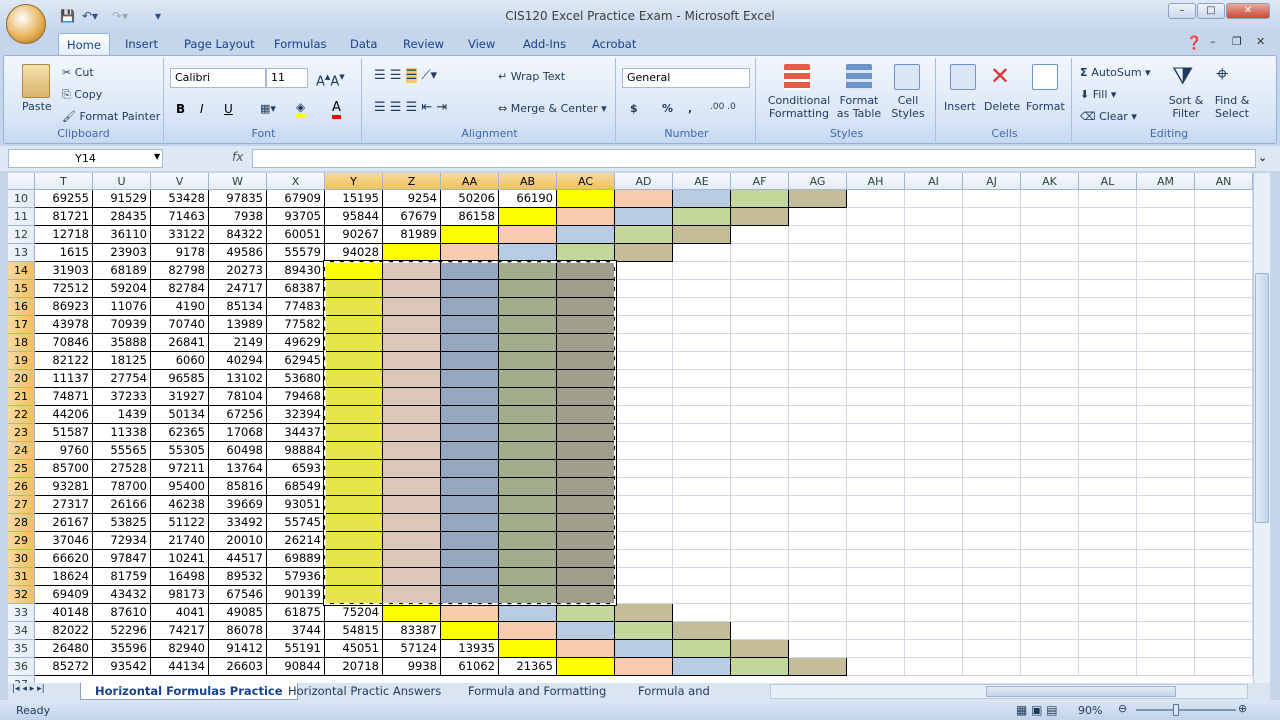 Image resolution: width=1280 pixels, height=720 pixels. What do you see at coordinates (64, 235) in the screenshot?
I see `cell-T12: 12718` at bounding box center [64, 235].